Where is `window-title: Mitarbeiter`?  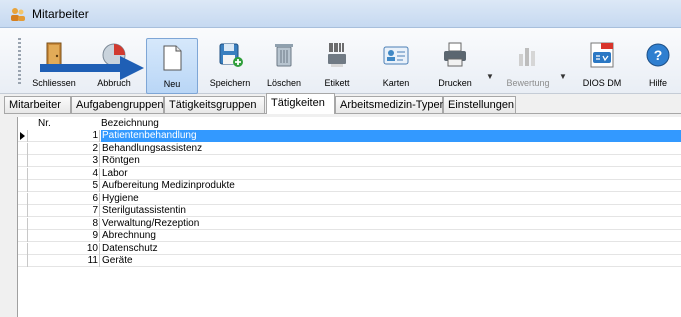
window-title: Mitarbeiter is located at coordinates (60, 14).